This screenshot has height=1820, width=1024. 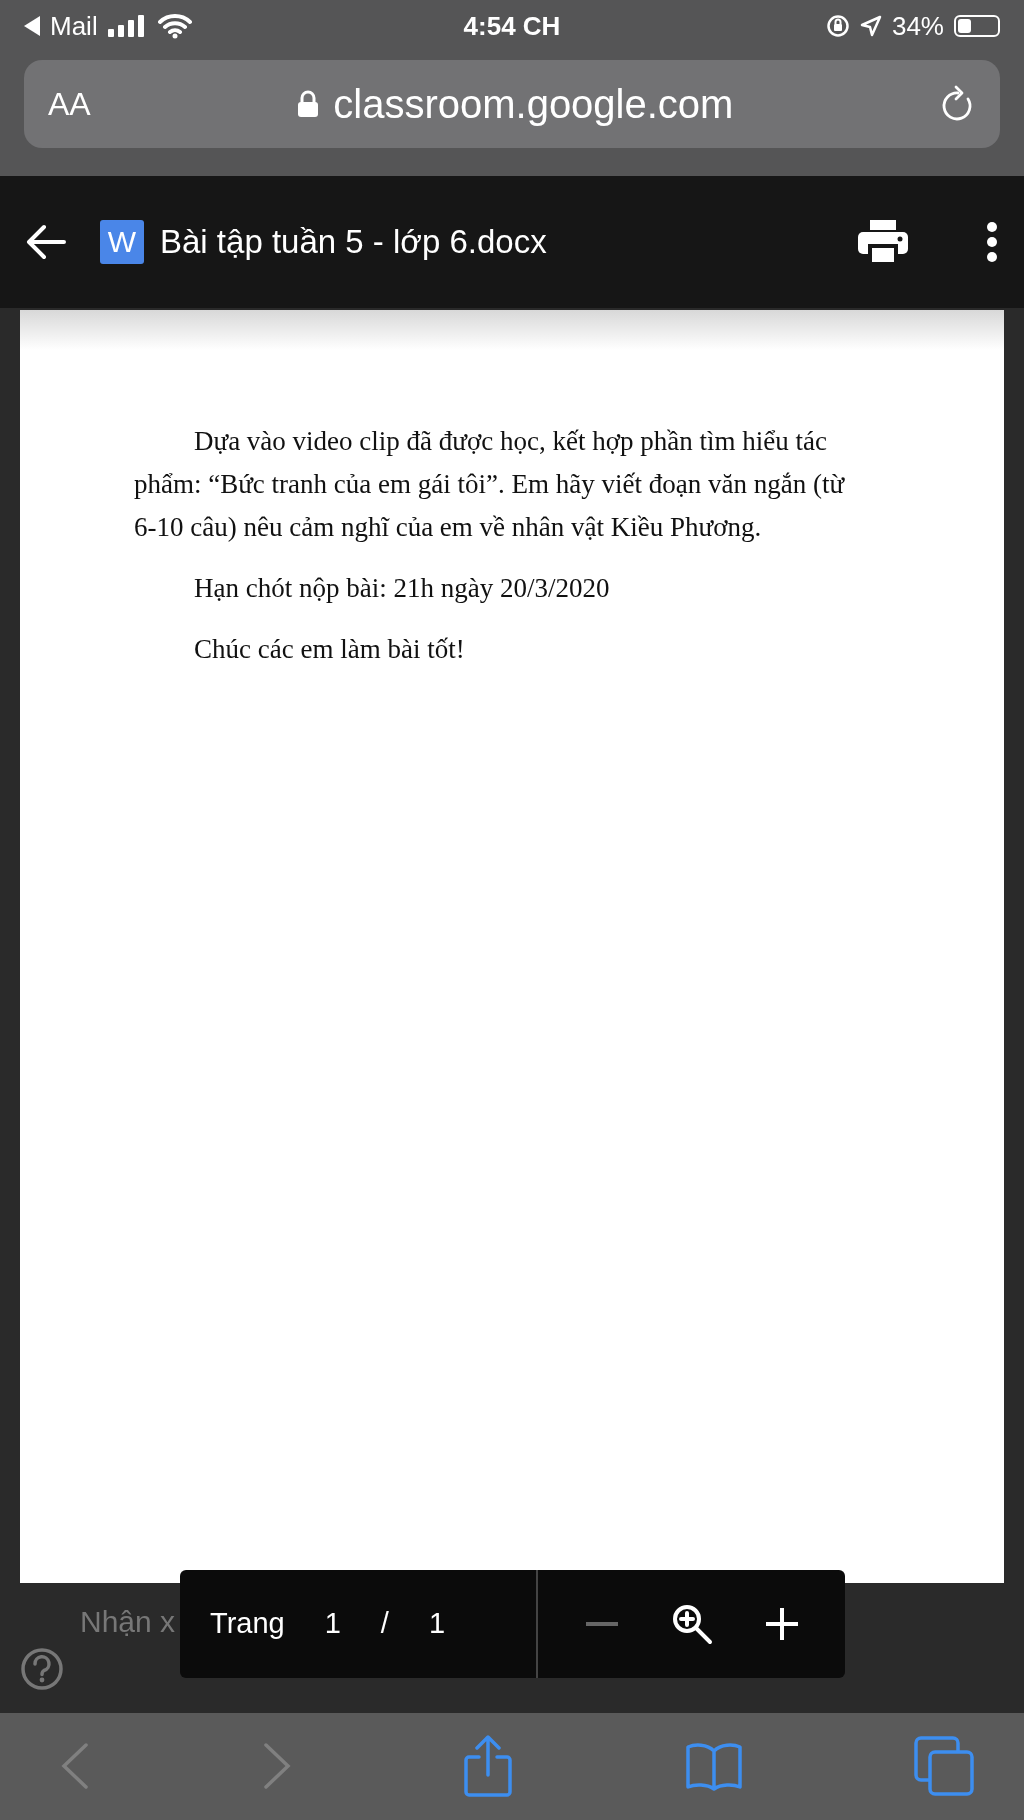 What do you see at coordinates (402, 588) in the screenshot?
I see `document-paragraph: Hạn chót nộp bài: 21h ngày 20/3/2020` at bounding box center [402, 588].